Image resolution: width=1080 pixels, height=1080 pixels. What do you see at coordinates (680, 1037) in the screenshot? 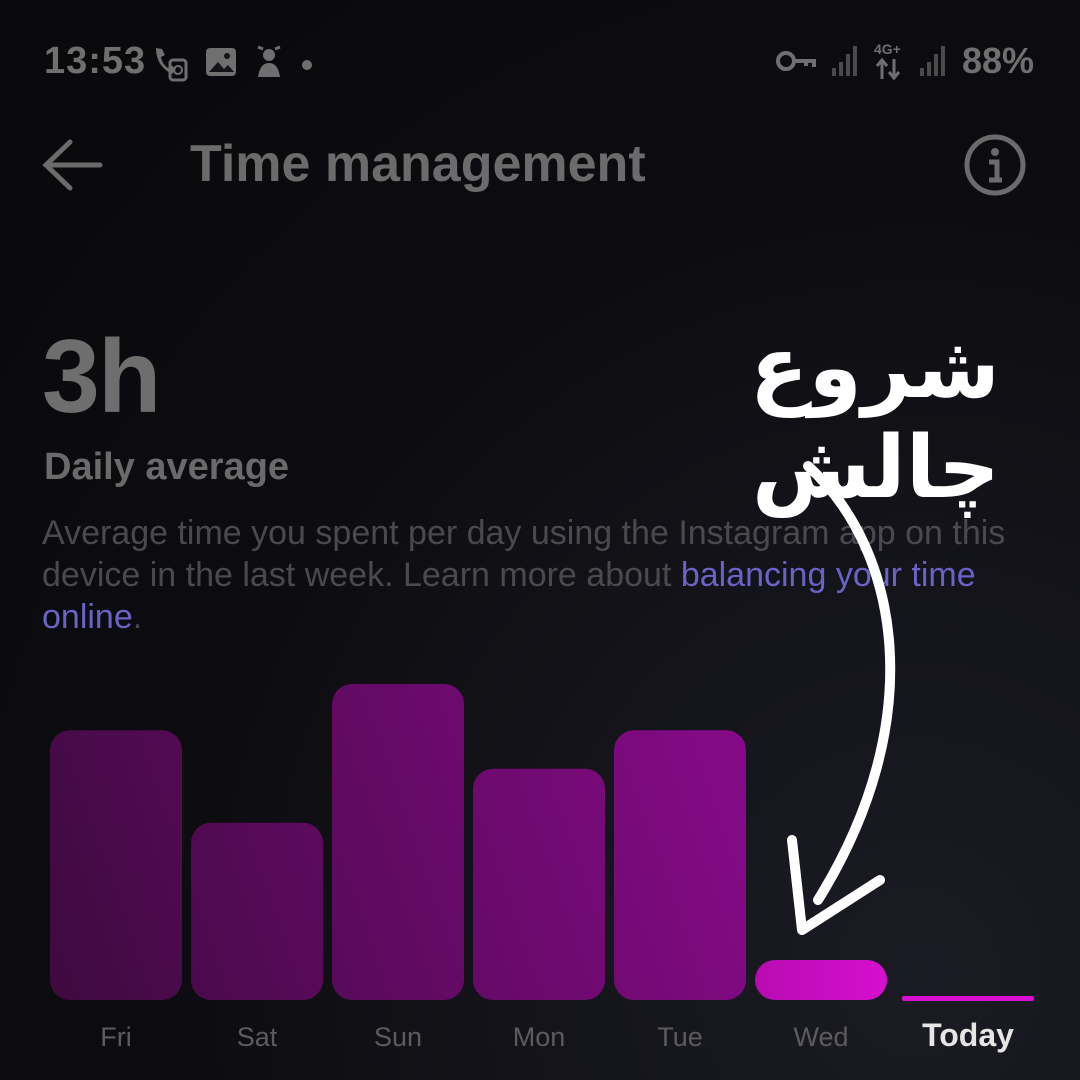
I see `tick-label-tue: Tue` at bounding box center [680, 1037].